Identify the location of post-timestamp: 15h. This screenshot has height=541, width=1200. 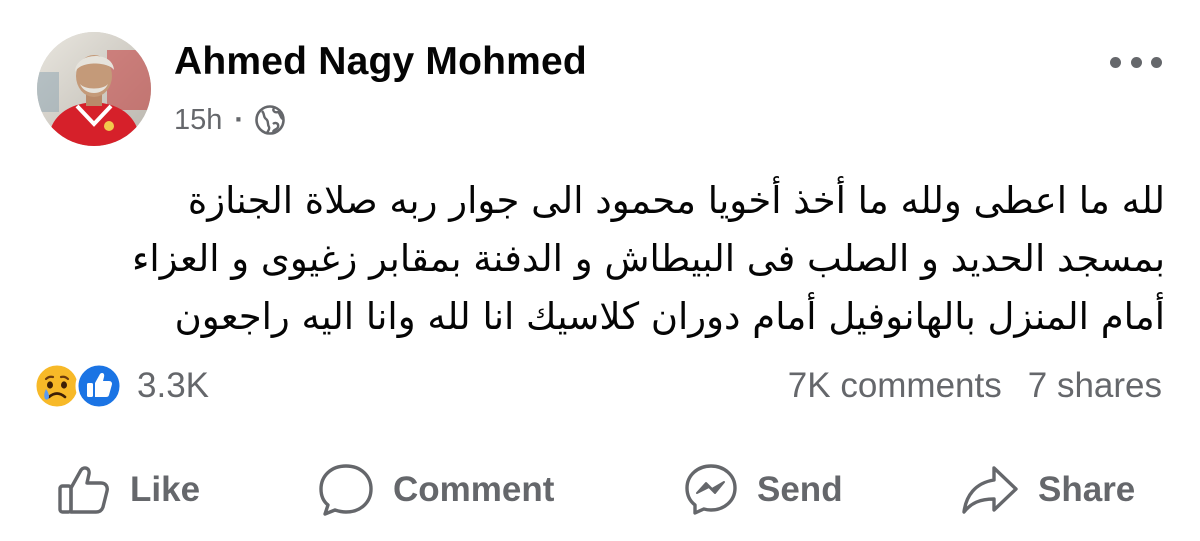
(198, 120).